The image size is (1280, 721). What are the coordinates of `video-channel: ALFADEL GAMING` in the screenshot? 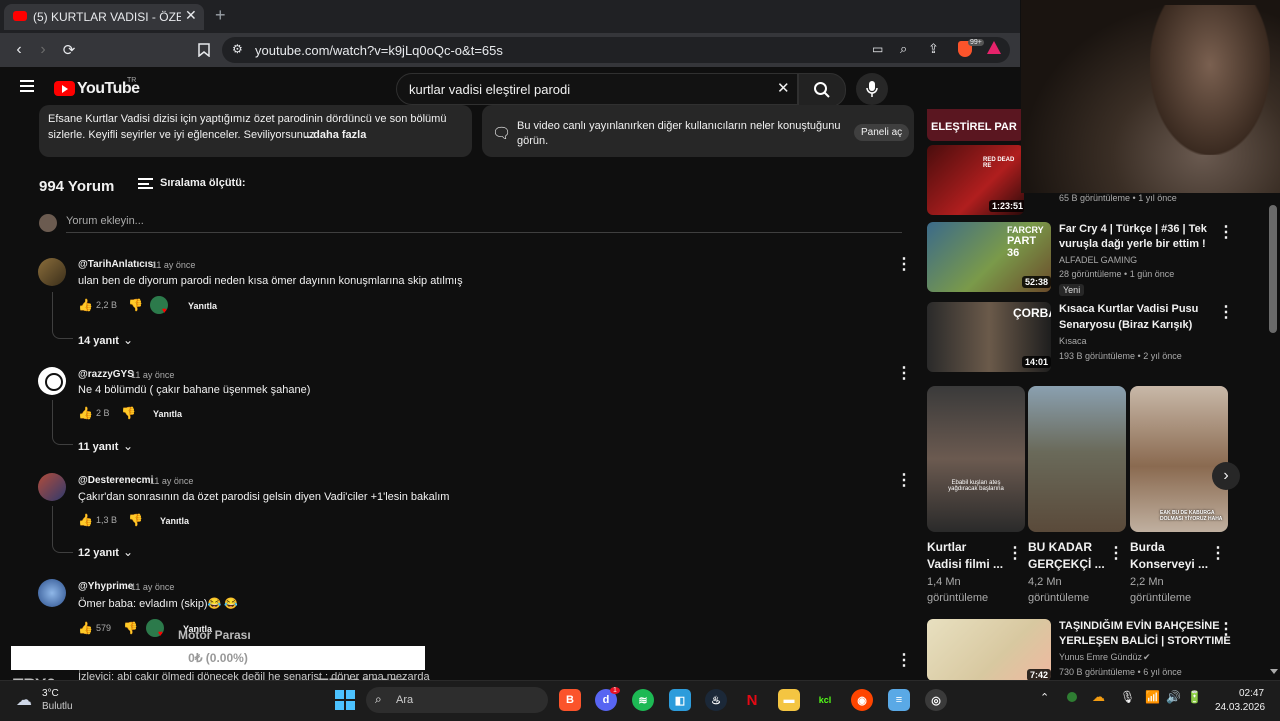 It's located at (1098, 260).